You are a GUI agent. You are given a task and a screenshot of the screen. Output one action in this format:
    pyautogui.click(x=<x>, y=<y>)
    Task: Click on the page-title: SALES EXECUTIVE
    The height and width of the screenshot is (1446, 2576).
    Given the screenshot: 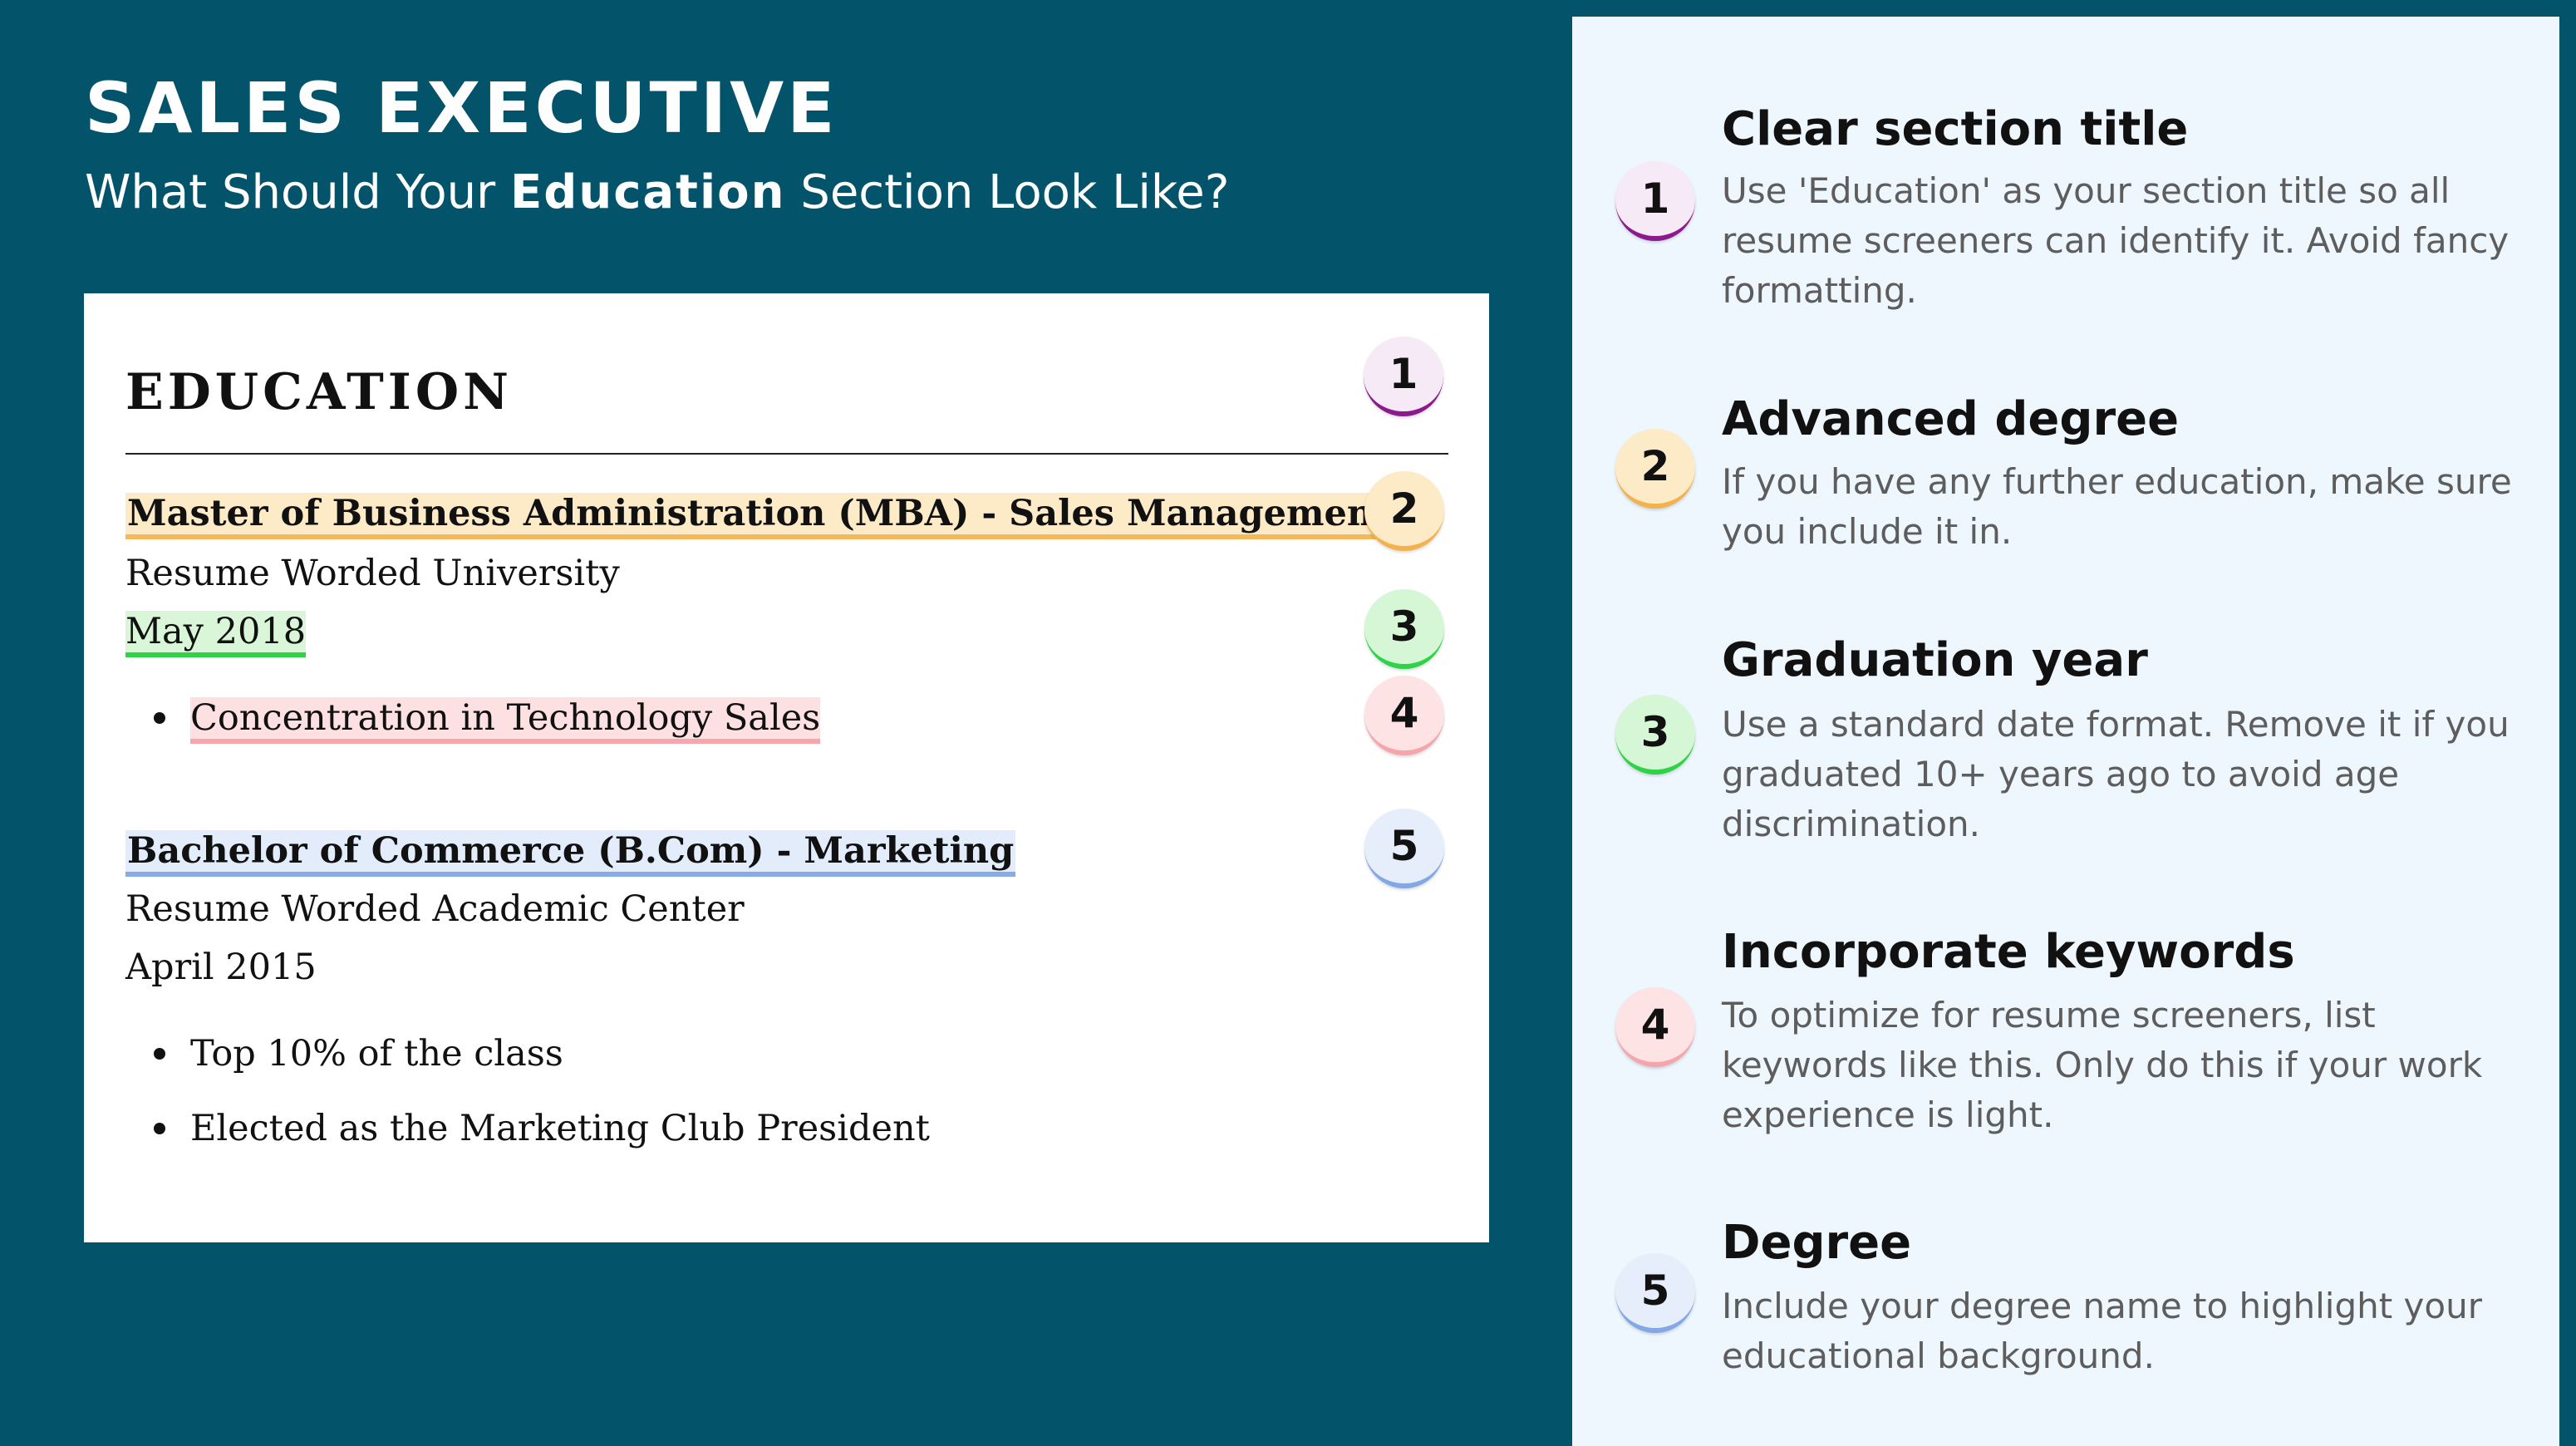 What is the action you would take?
    pyautogui.click(x=461, y=108)
    